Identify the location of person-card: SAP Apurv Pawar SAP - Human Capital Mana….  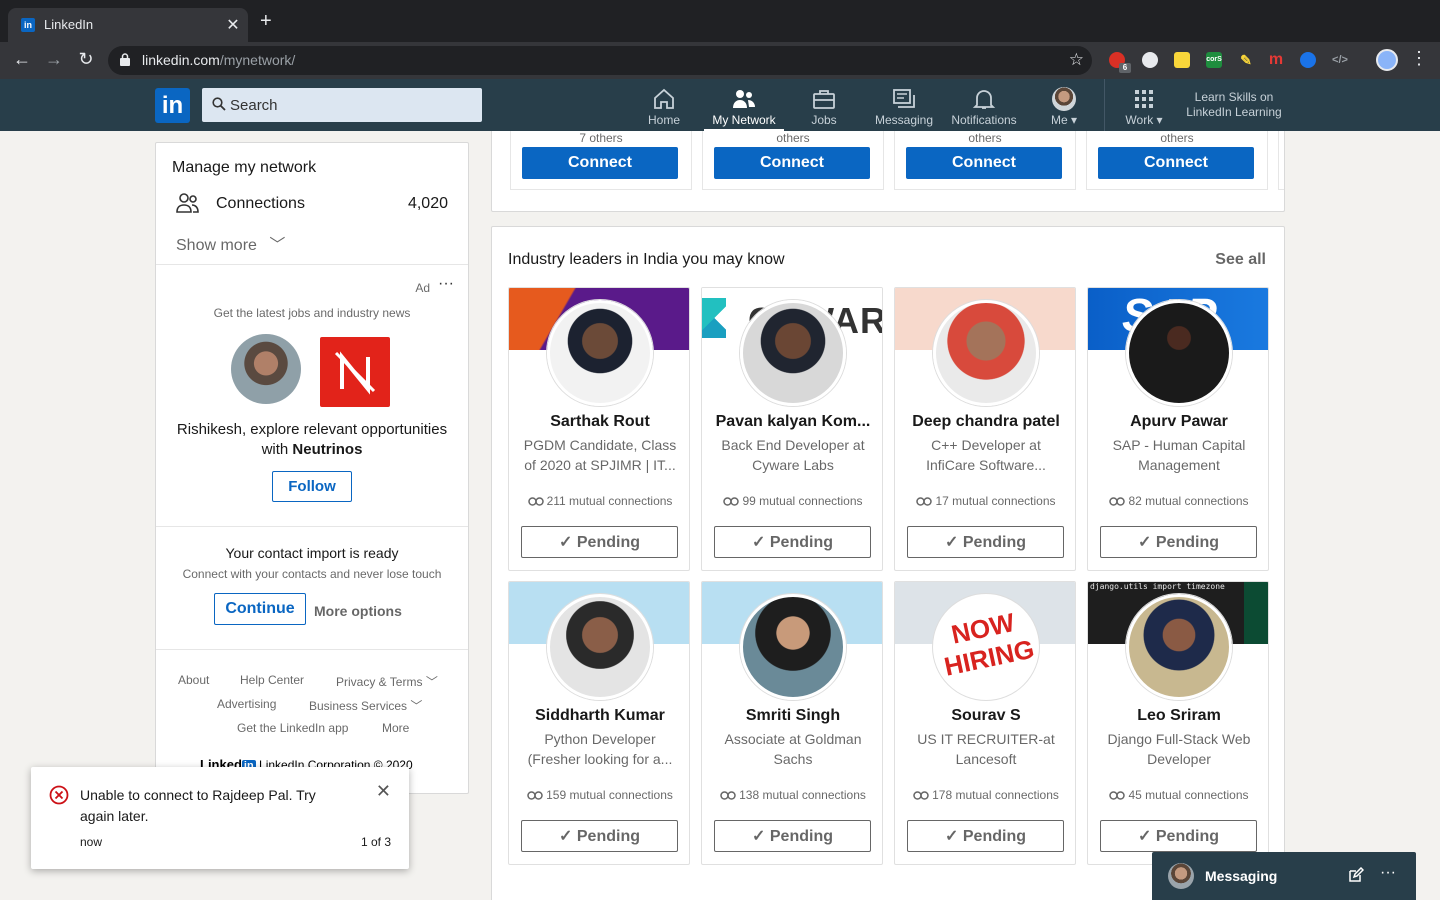
(1178, 429).